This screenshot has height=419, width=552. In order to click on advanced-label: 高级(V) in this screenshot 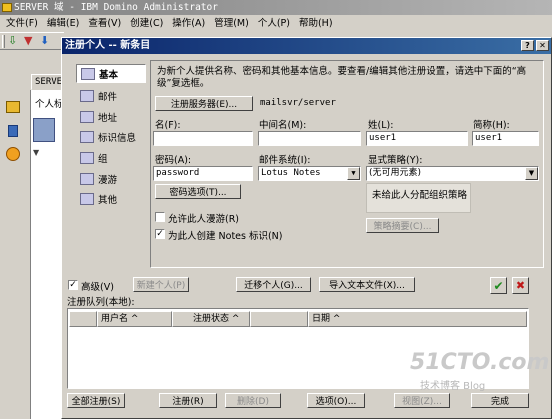, I will do `click(97, 286)`.